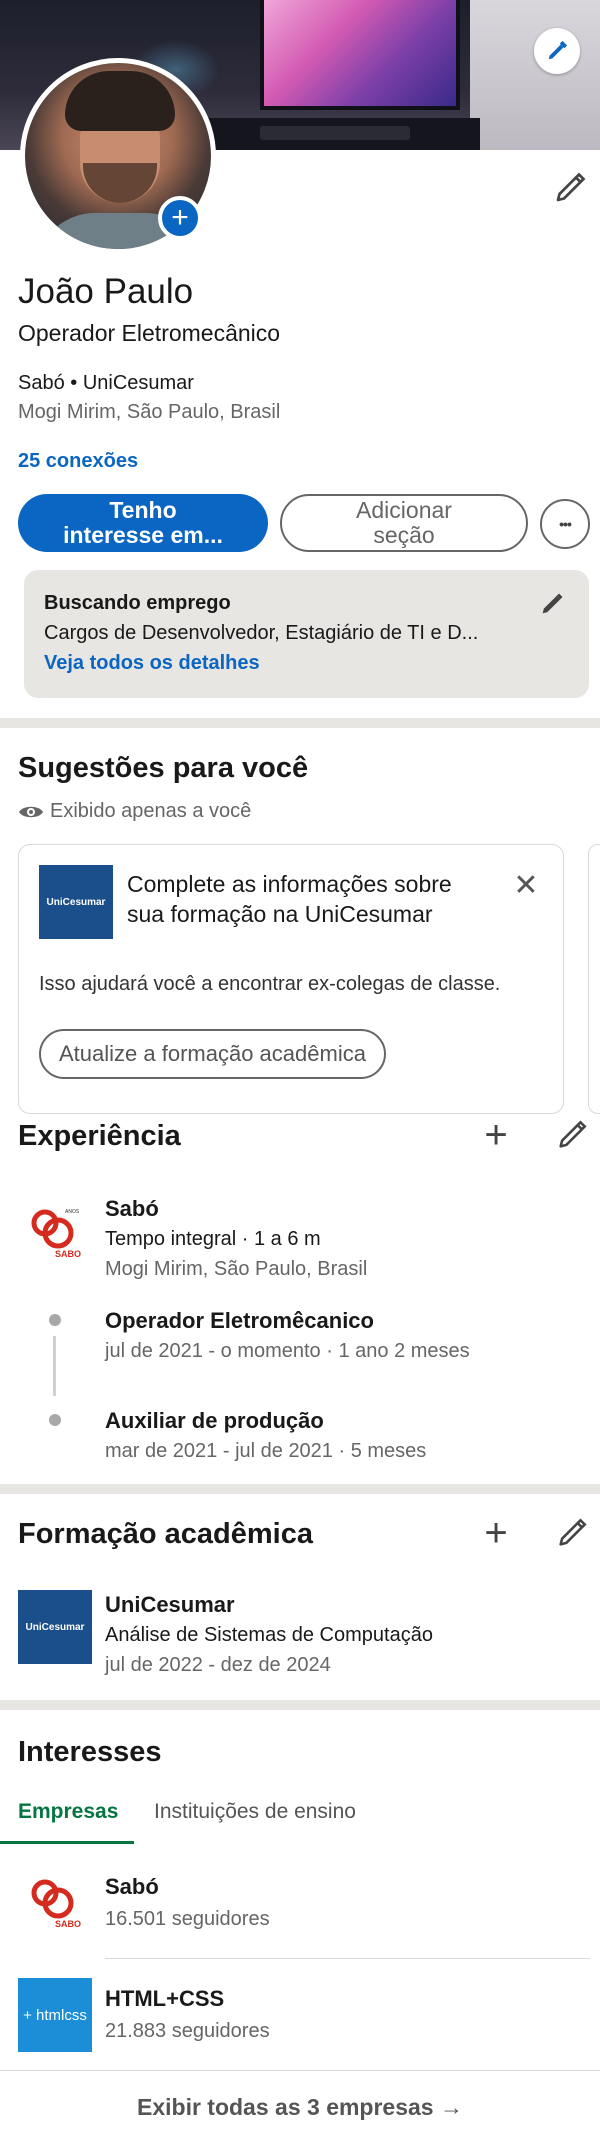  Describe the element at coordinates (132, 1887) in the screenshot. I see `interest-name: Sabó` at that location.